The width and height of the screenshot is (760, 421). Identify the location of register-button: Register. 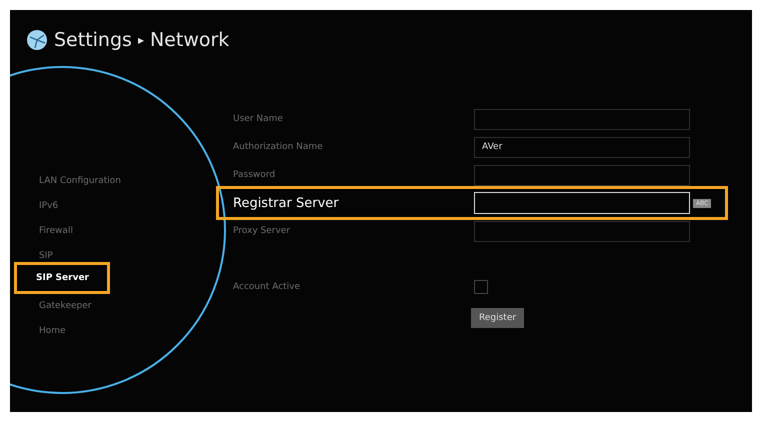
(497, 318).